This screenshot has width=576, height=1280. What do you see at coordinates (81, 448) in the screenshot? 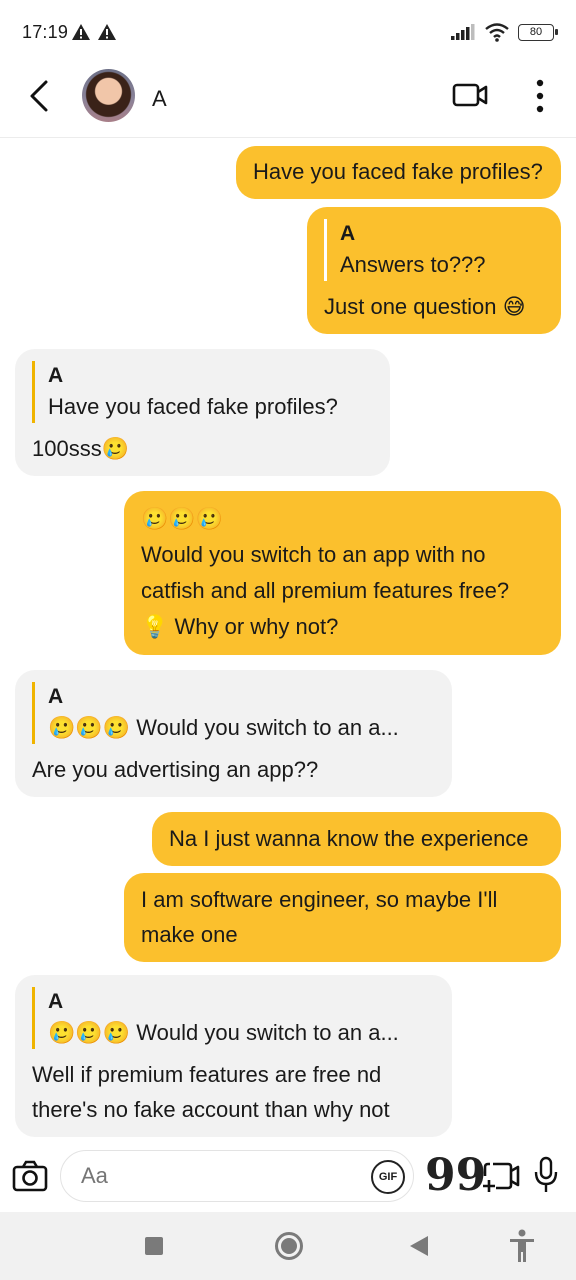
I see `message-text: 100sss🥲` at bounding box center [81, 448].